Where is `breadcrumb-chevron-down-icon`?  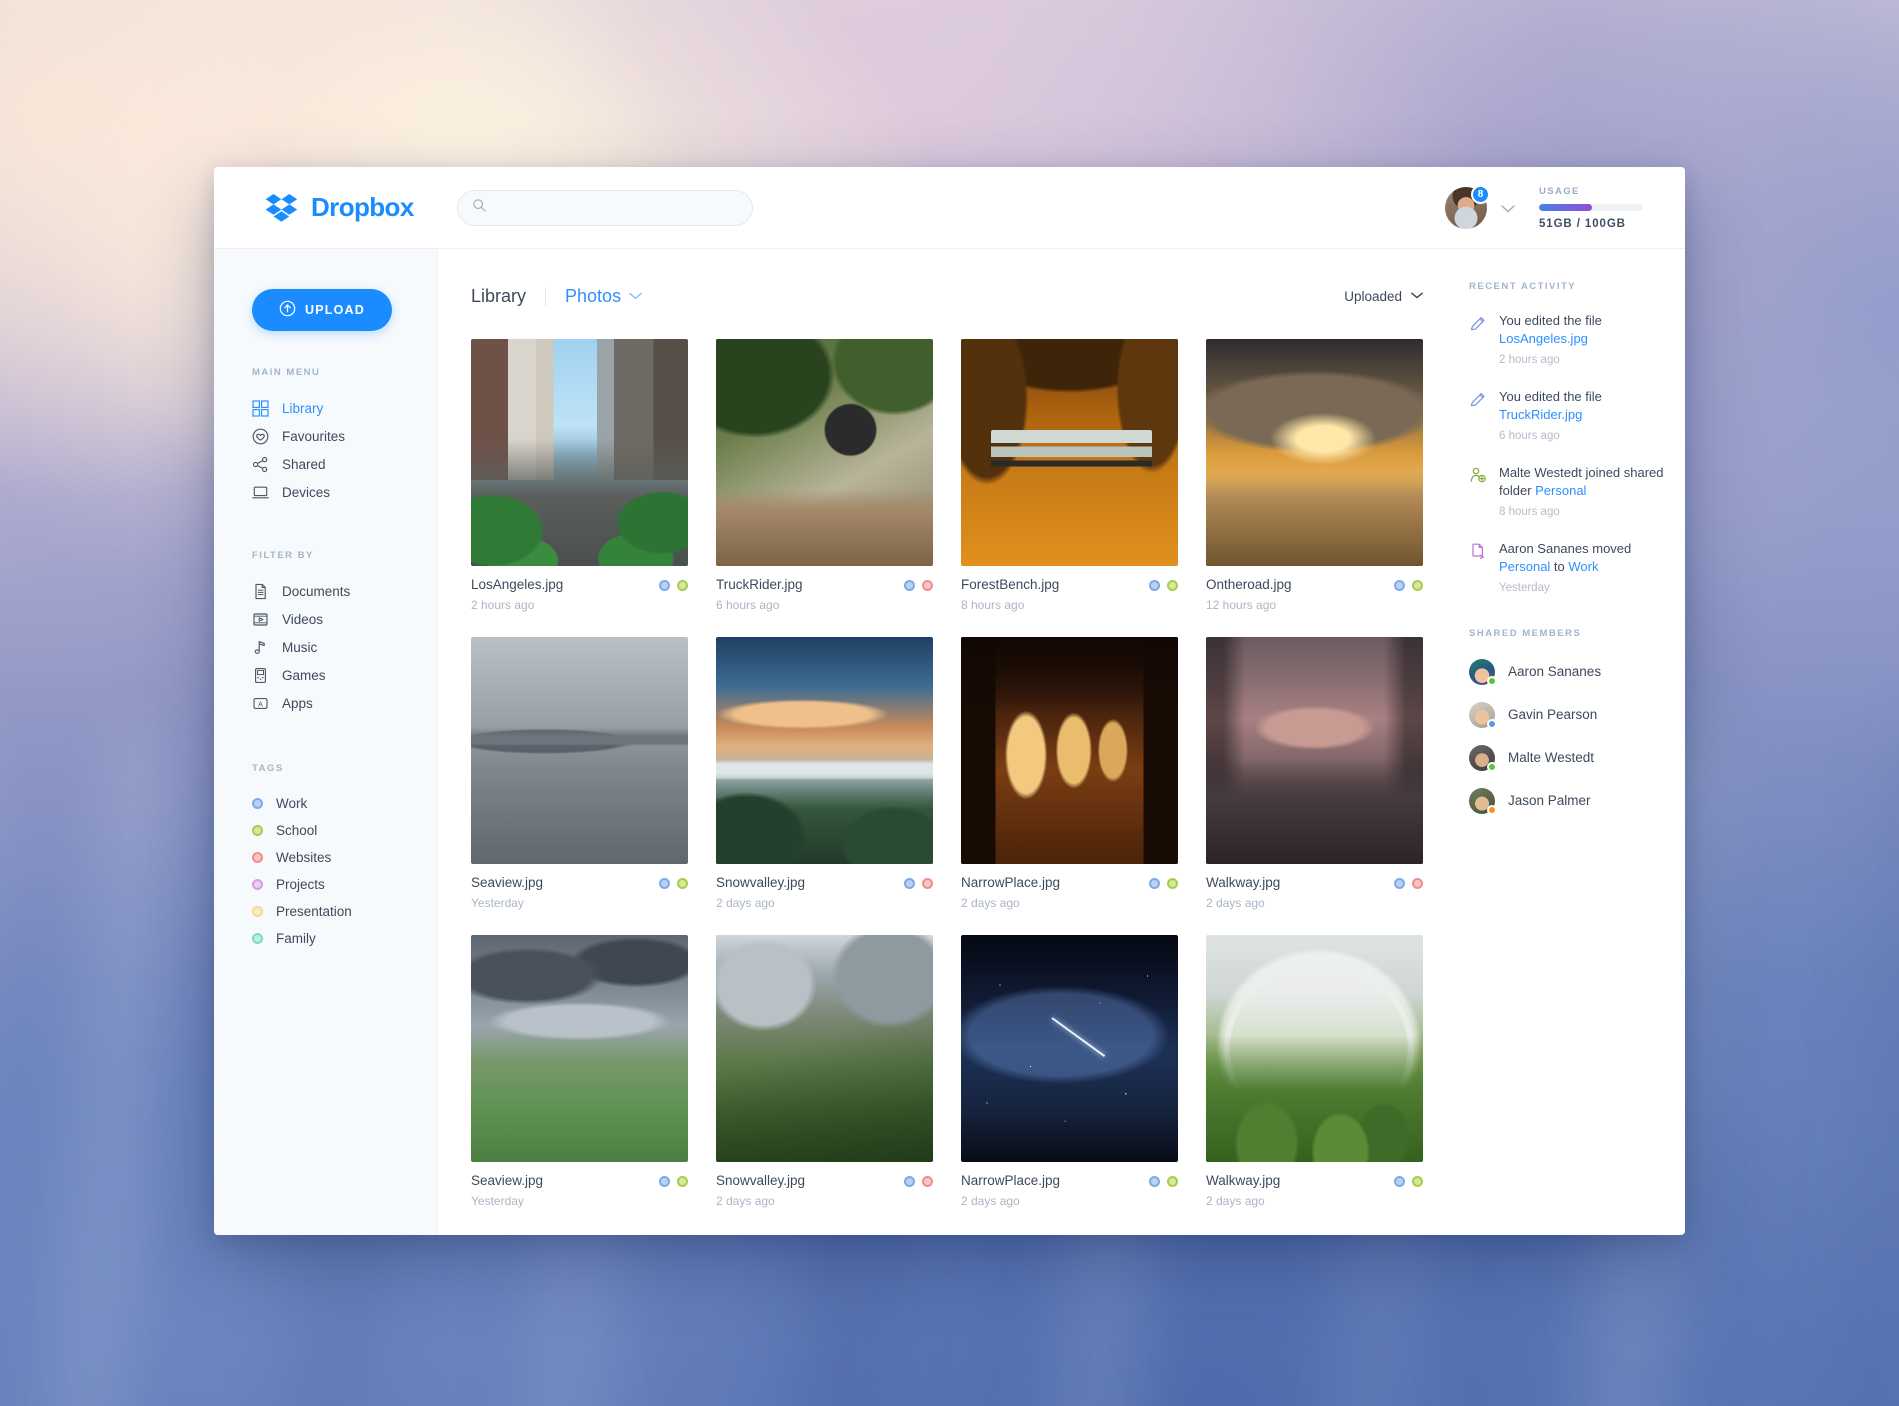
breadcrumb-chevron-down-icon is located at coordinates (635, 296).